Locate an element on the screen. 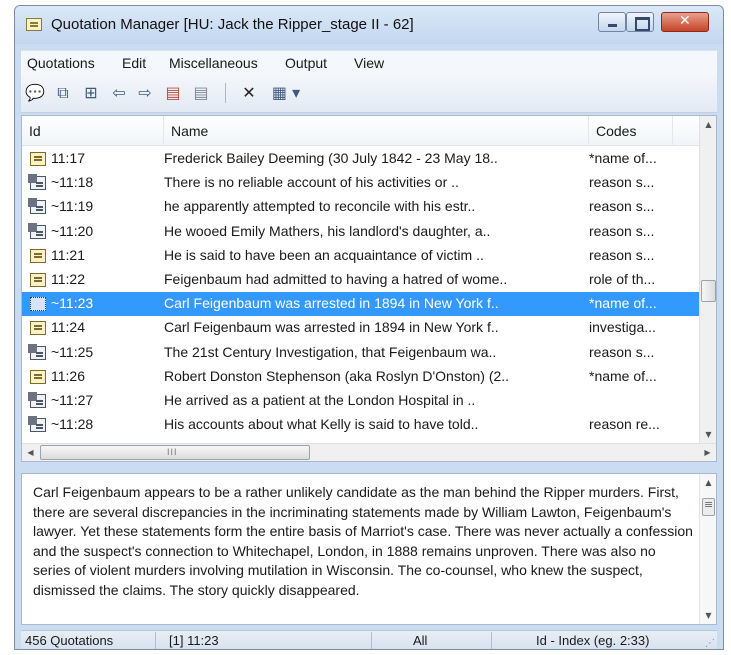 The height and width of the screenshot is (655, 731). delete-x-icon: ✕ is located at coordinates (249, 93).